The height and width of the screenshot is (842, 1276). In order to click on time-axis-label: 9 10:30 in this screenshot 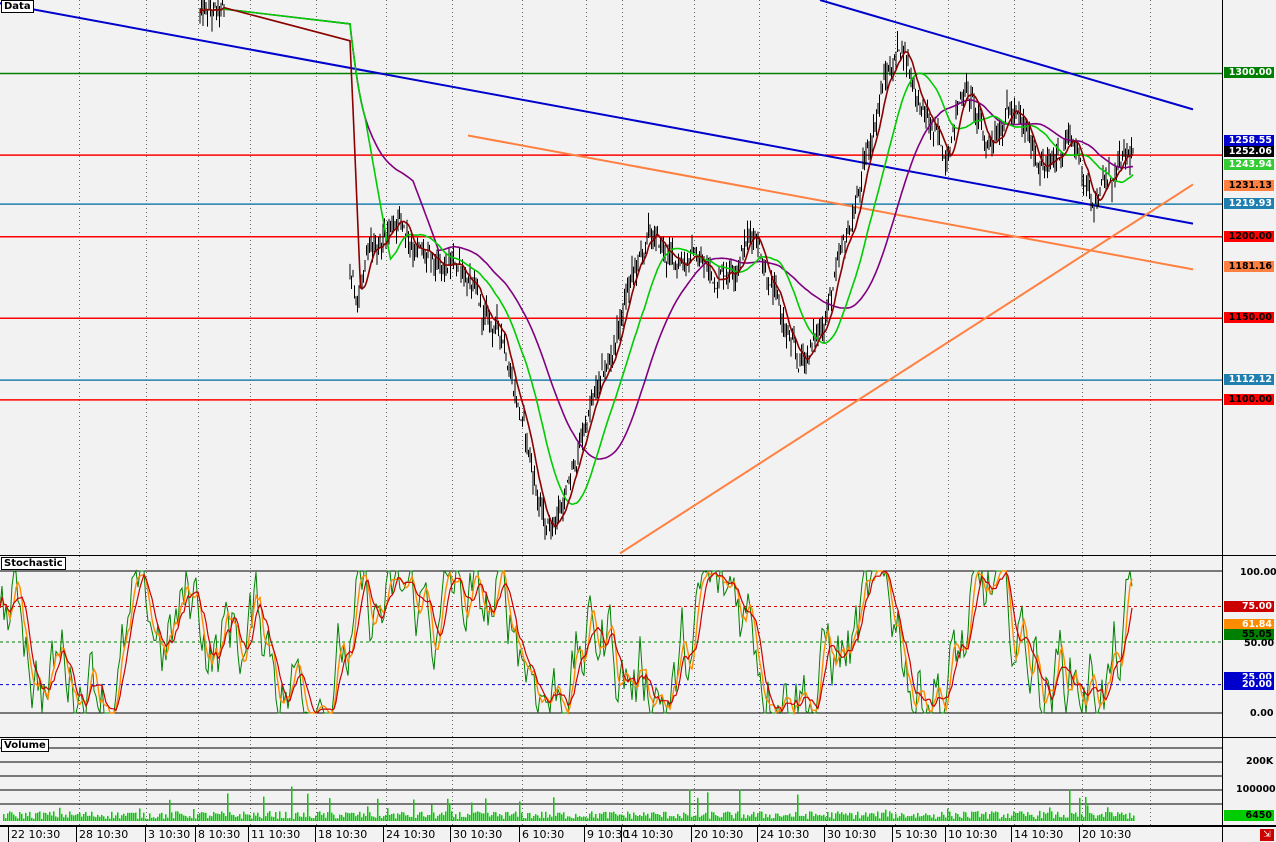, I will do `click(608, 834)`.